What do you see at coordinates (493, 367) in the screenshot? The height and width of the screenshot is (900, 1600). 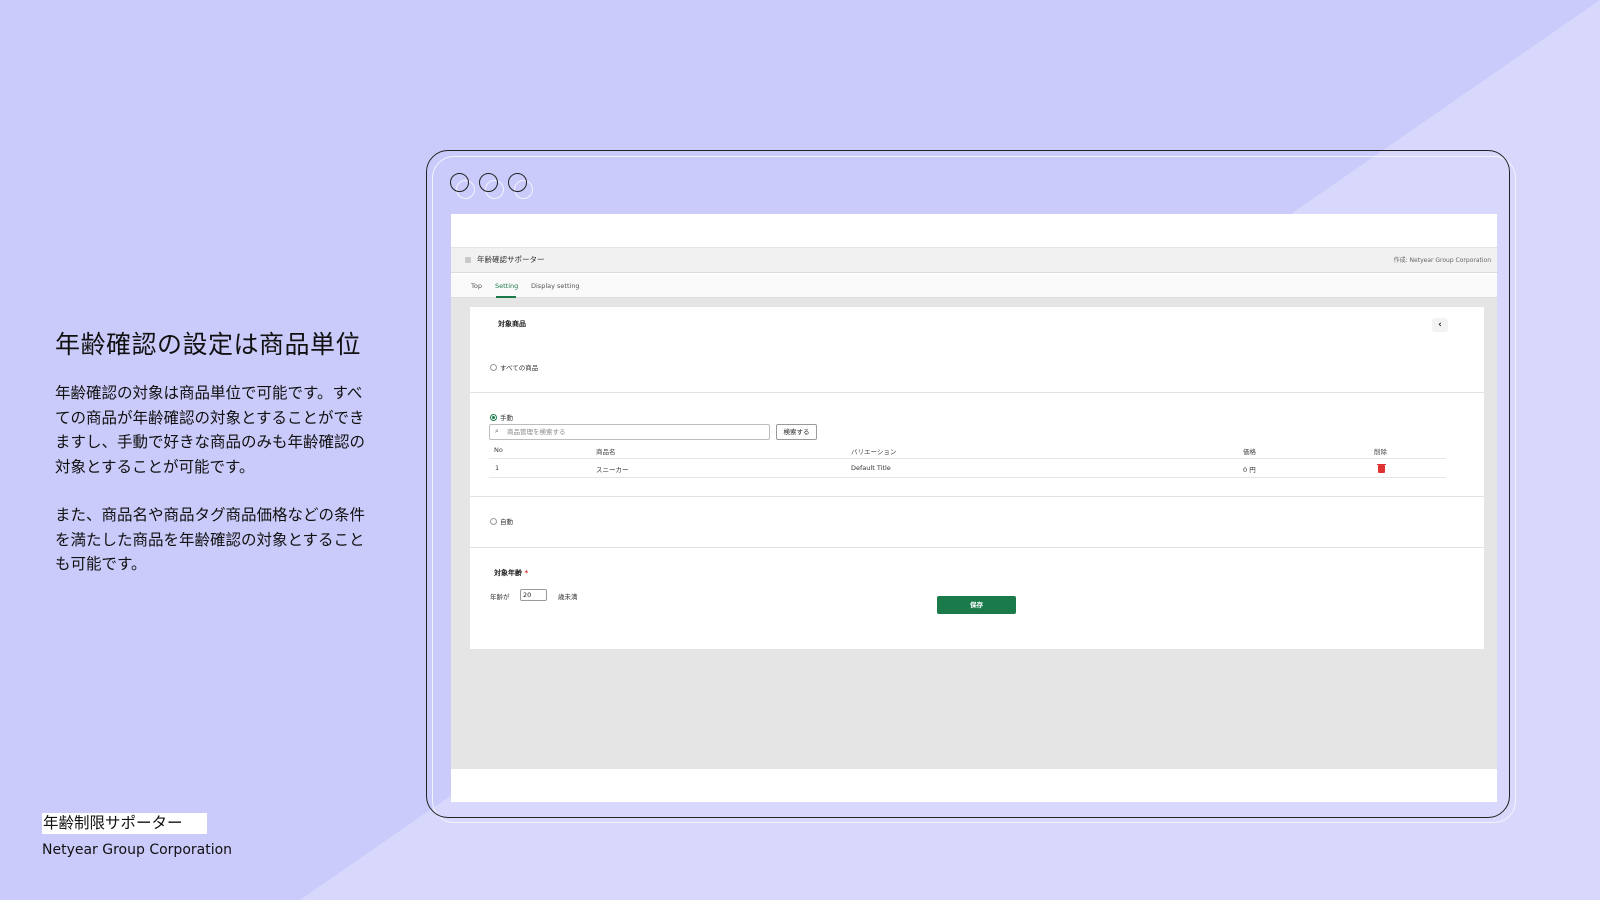 I see `radio-all-products` at bounding box center [493, 367].